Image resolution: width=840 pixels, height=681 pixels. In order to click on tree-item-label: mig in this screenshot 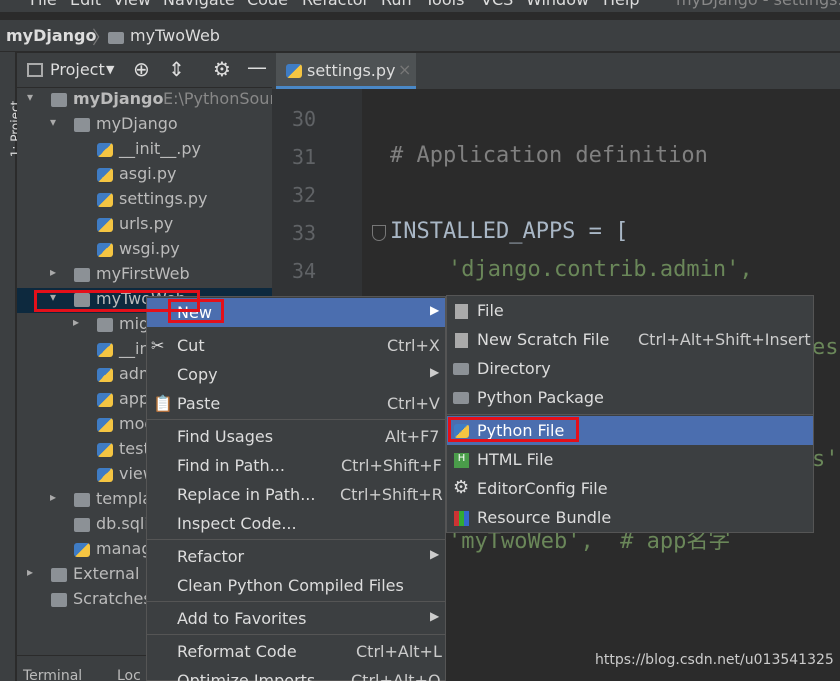, I will do `click(134, 323)`.